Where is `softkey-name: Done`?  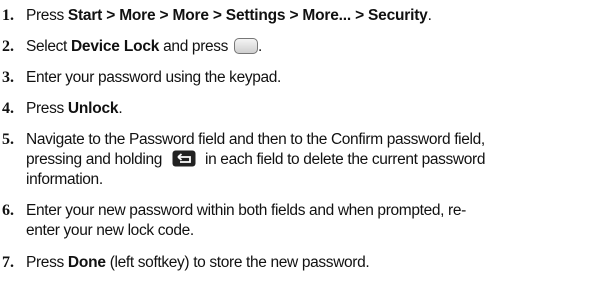
softkey-name: Done is located at coordinates (86, 262).